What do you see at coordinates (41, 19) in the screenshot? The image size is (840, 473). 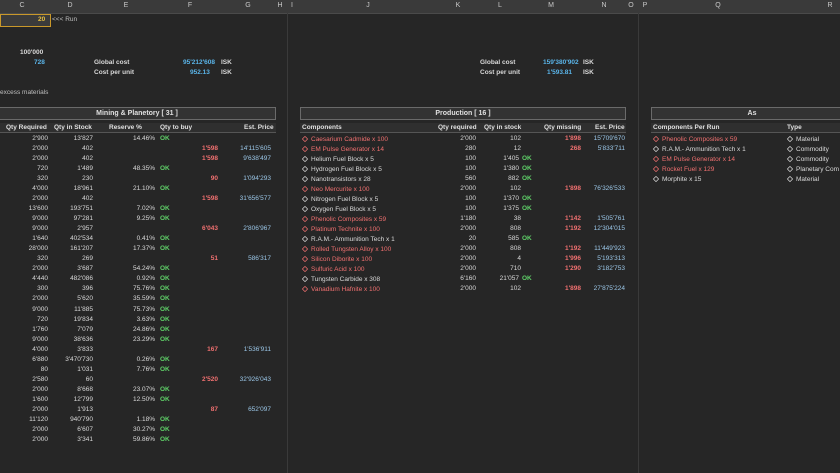 I see `run-value: 20` at bounding box center [41, 19].